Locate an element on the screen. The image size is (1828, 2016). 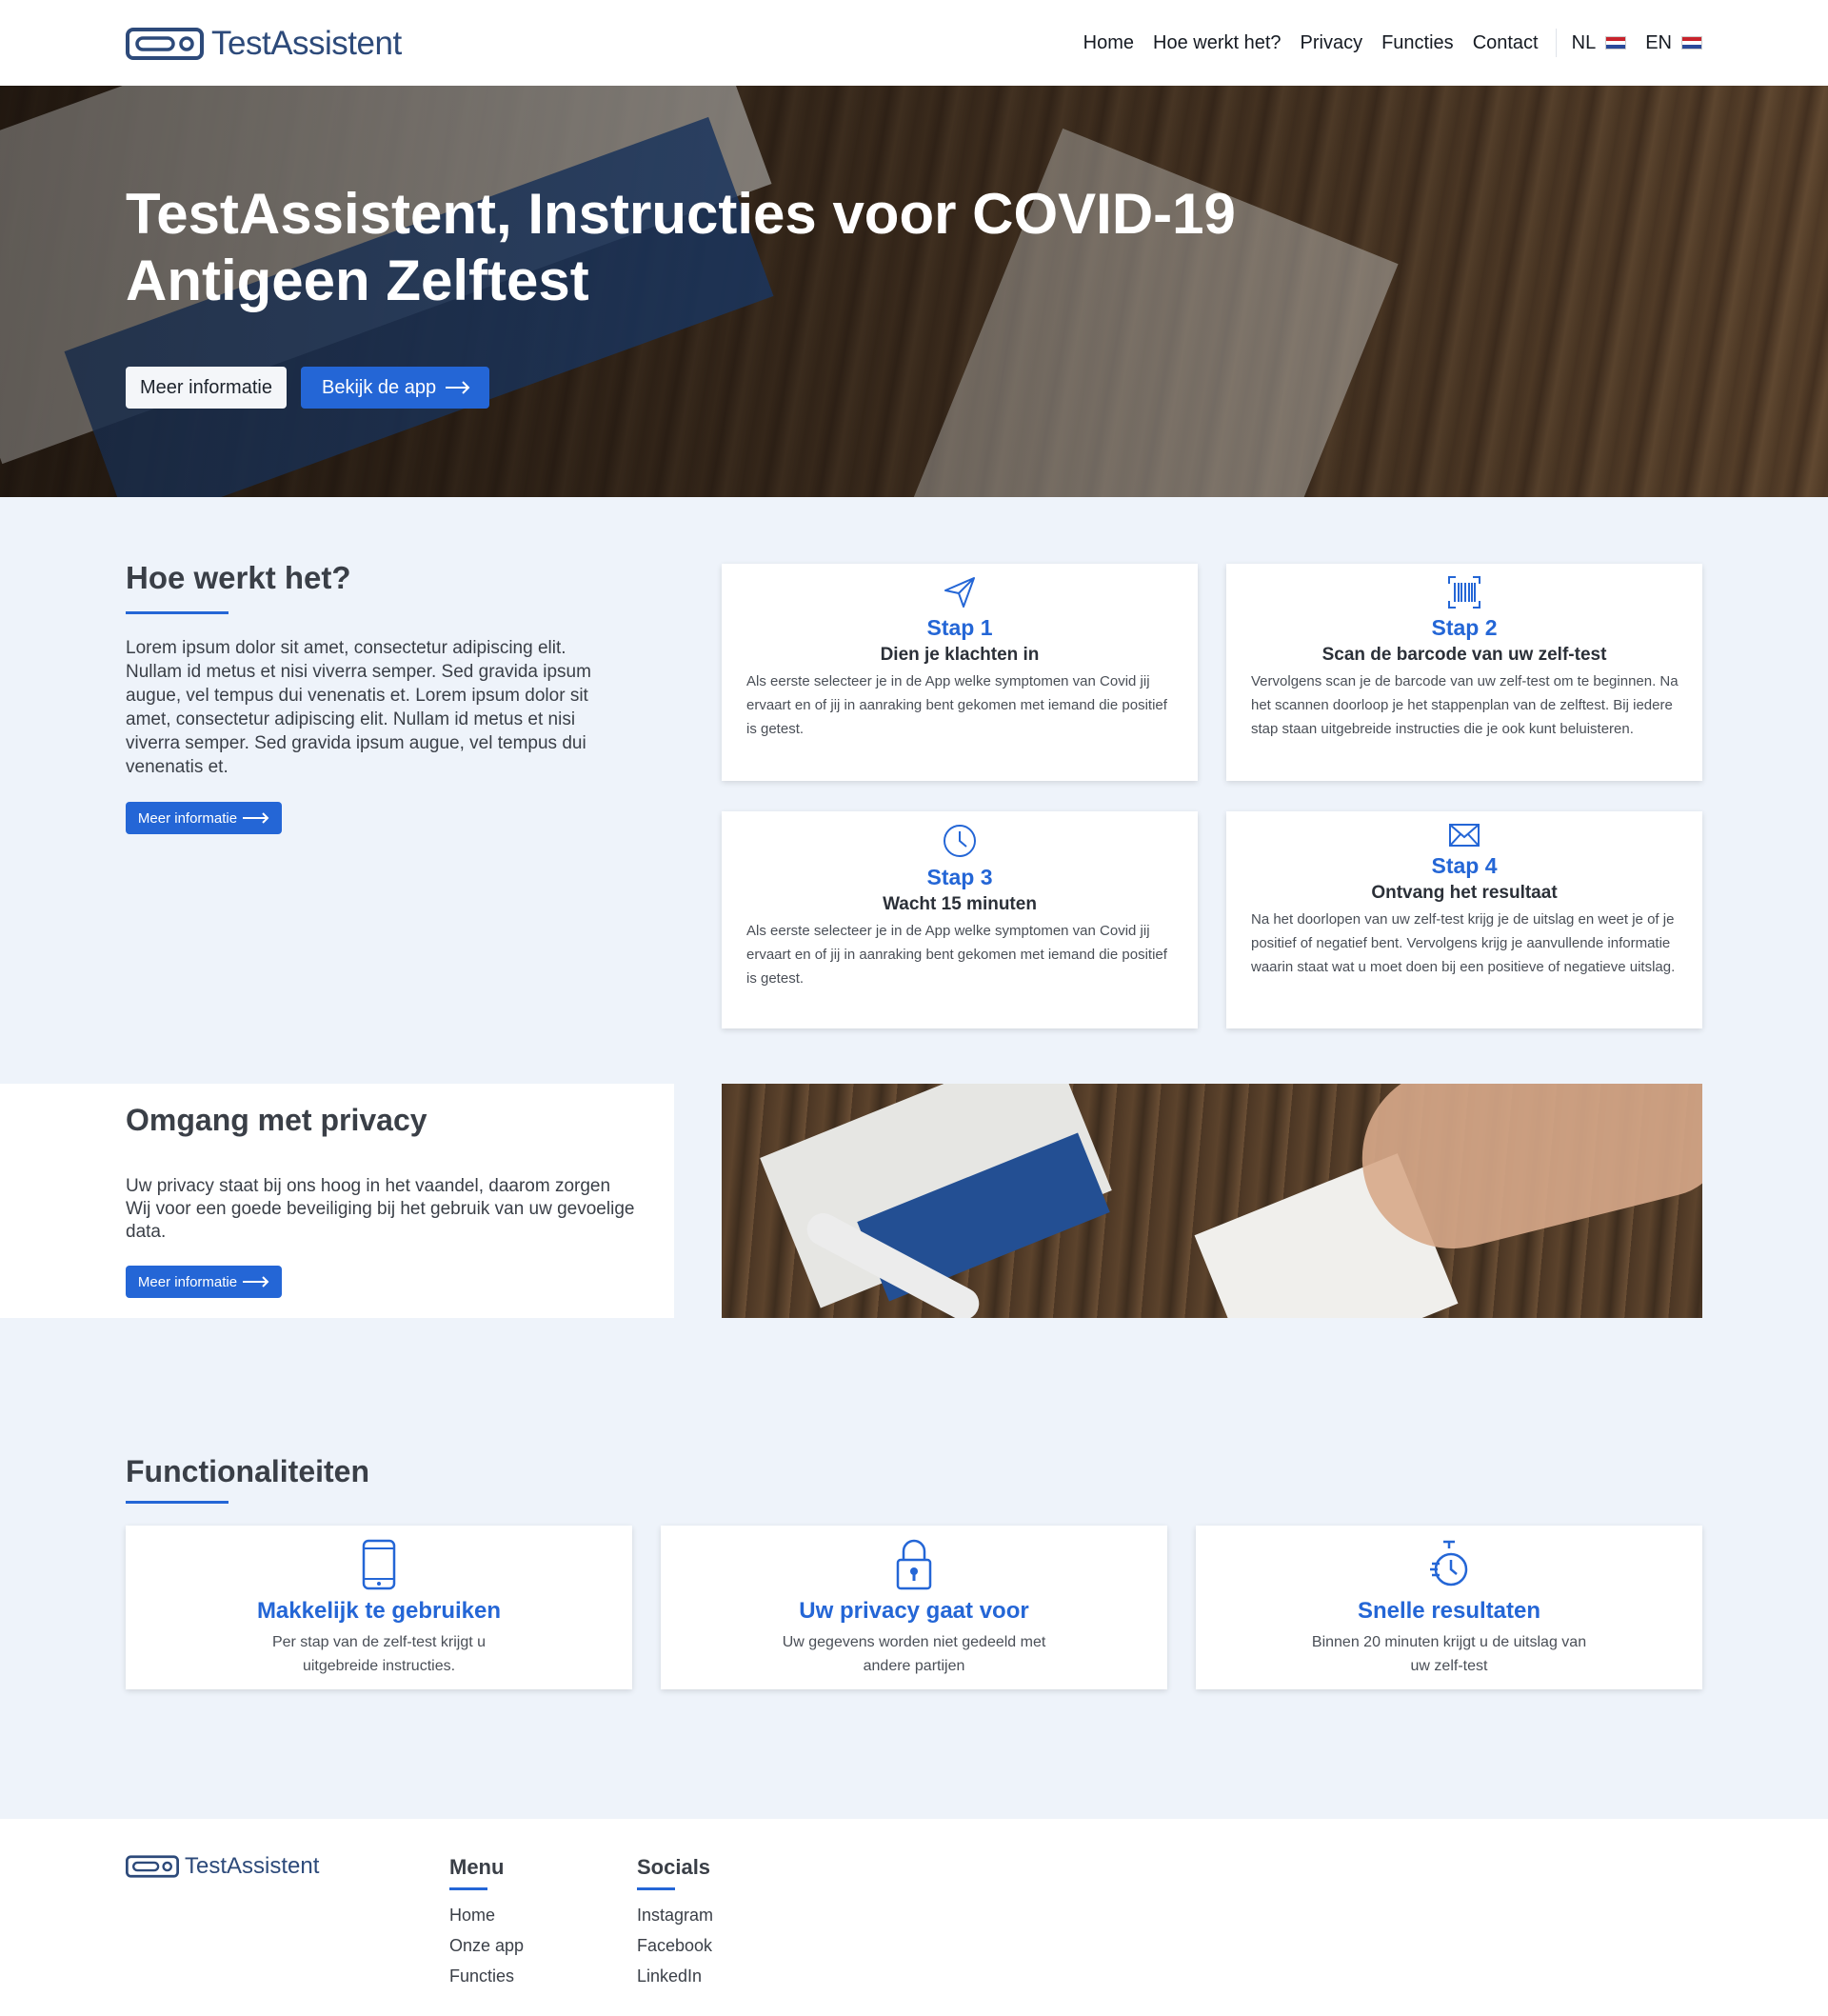
privacy-photo is located at coordinates (1212, 1201).